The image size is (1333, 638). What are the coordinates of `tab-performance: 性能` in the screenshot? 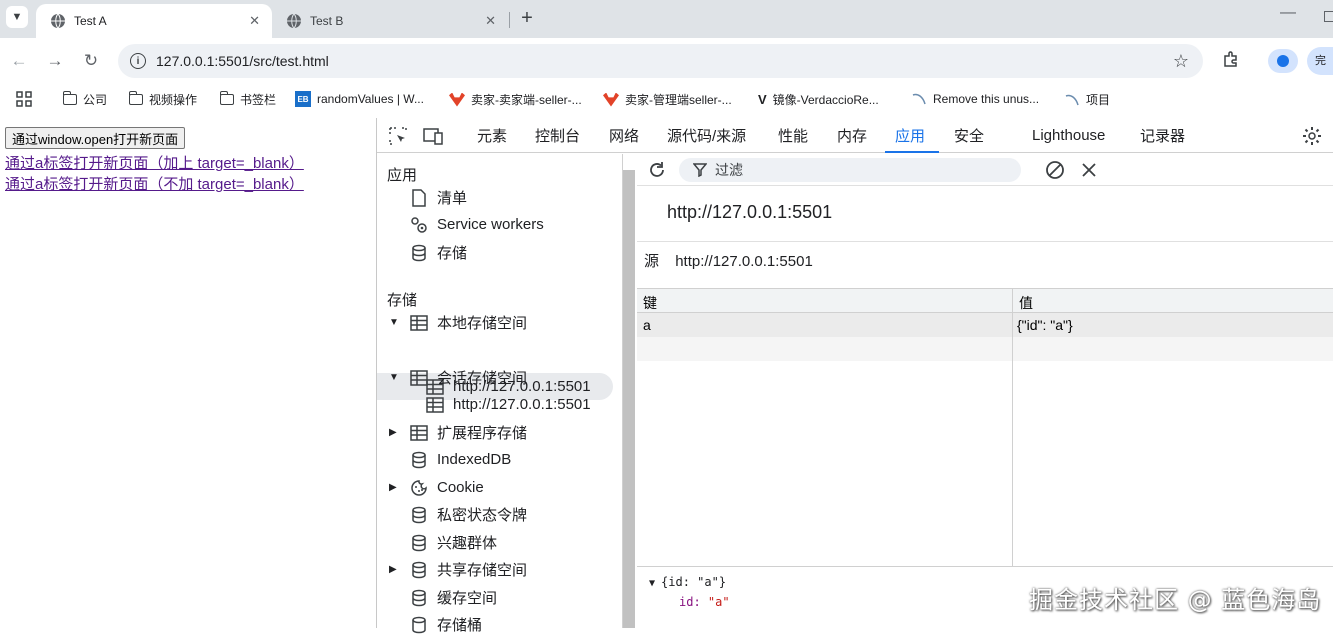 It's located at (793, 135).